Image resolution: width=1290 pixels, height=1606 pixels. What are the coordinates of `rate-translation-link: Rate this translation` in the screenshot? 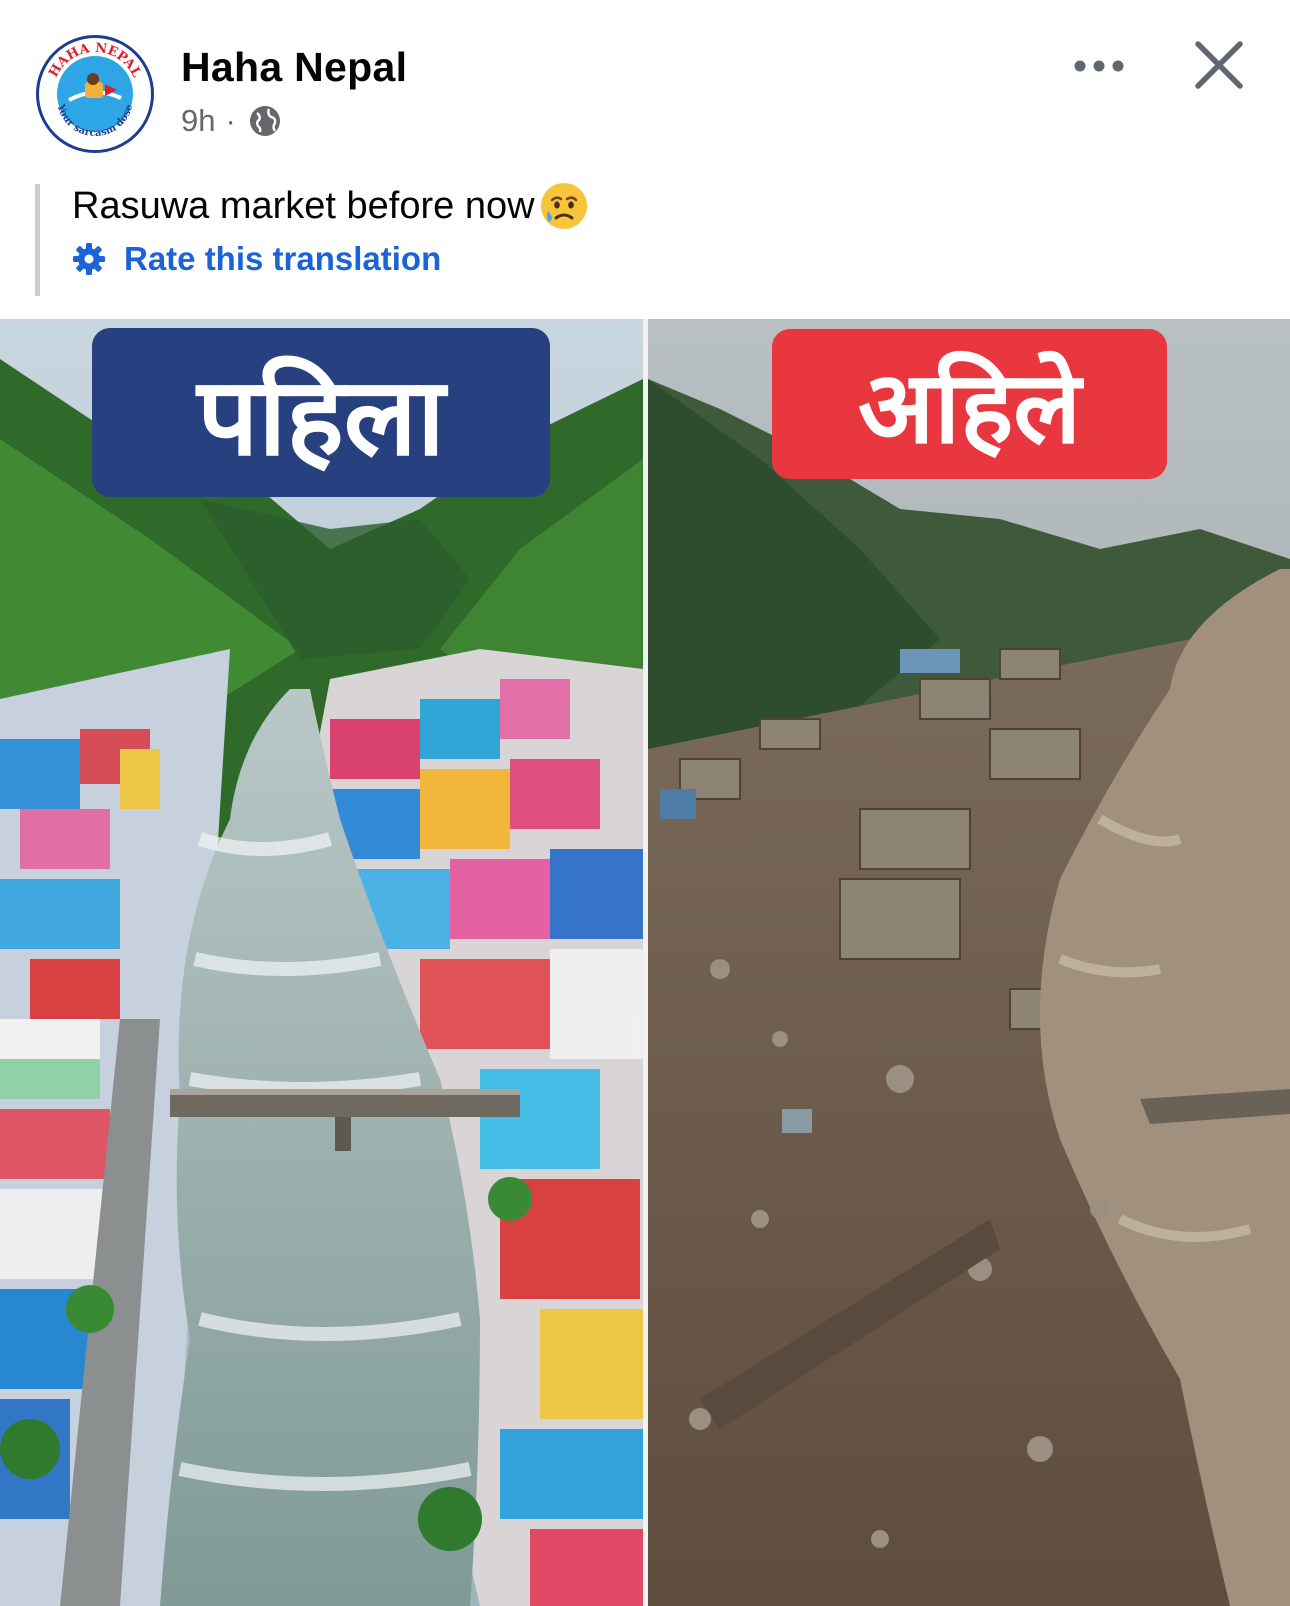 It's located at (256, 259).